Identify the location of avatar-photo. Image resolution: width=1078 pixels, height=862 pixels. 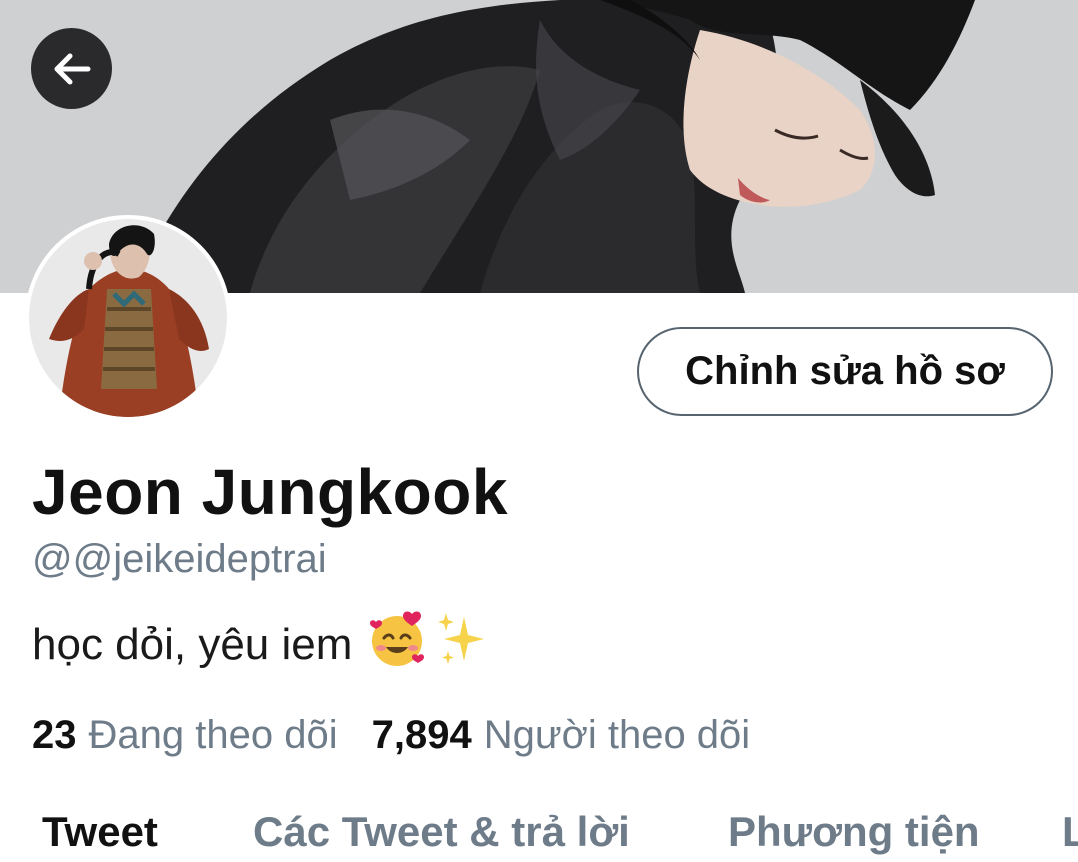
(128, 318).